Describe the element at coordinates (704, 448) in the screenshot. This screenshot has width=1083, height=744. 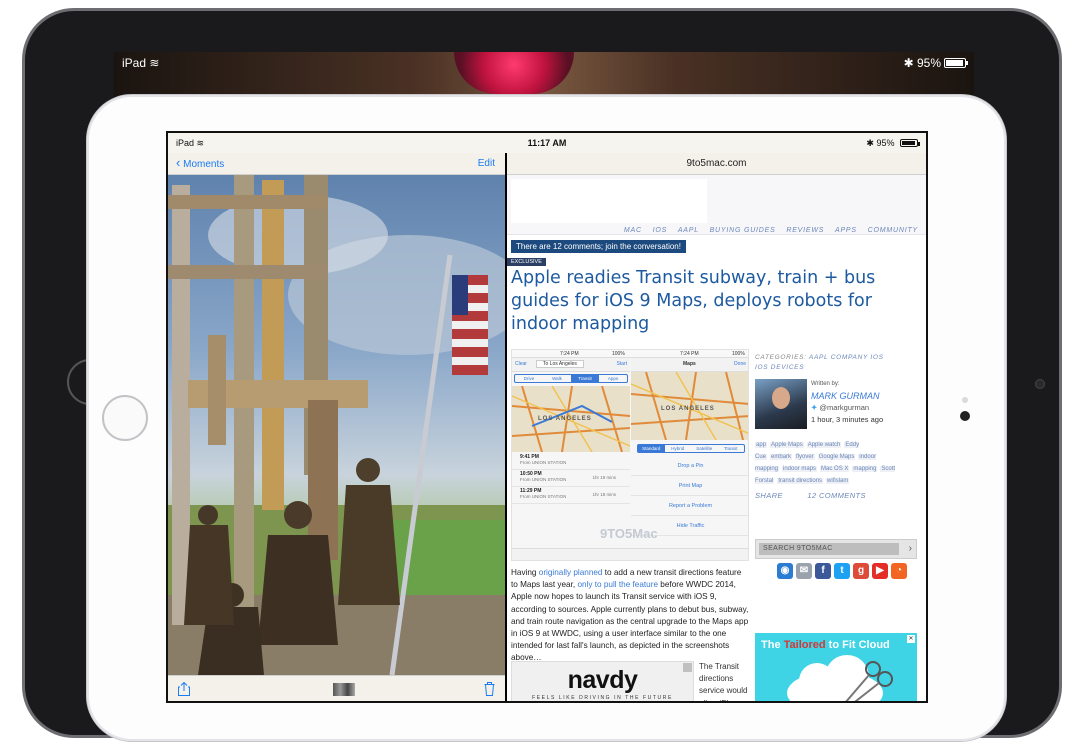
I see `mini-seg-satellite: Satellite` at that location.